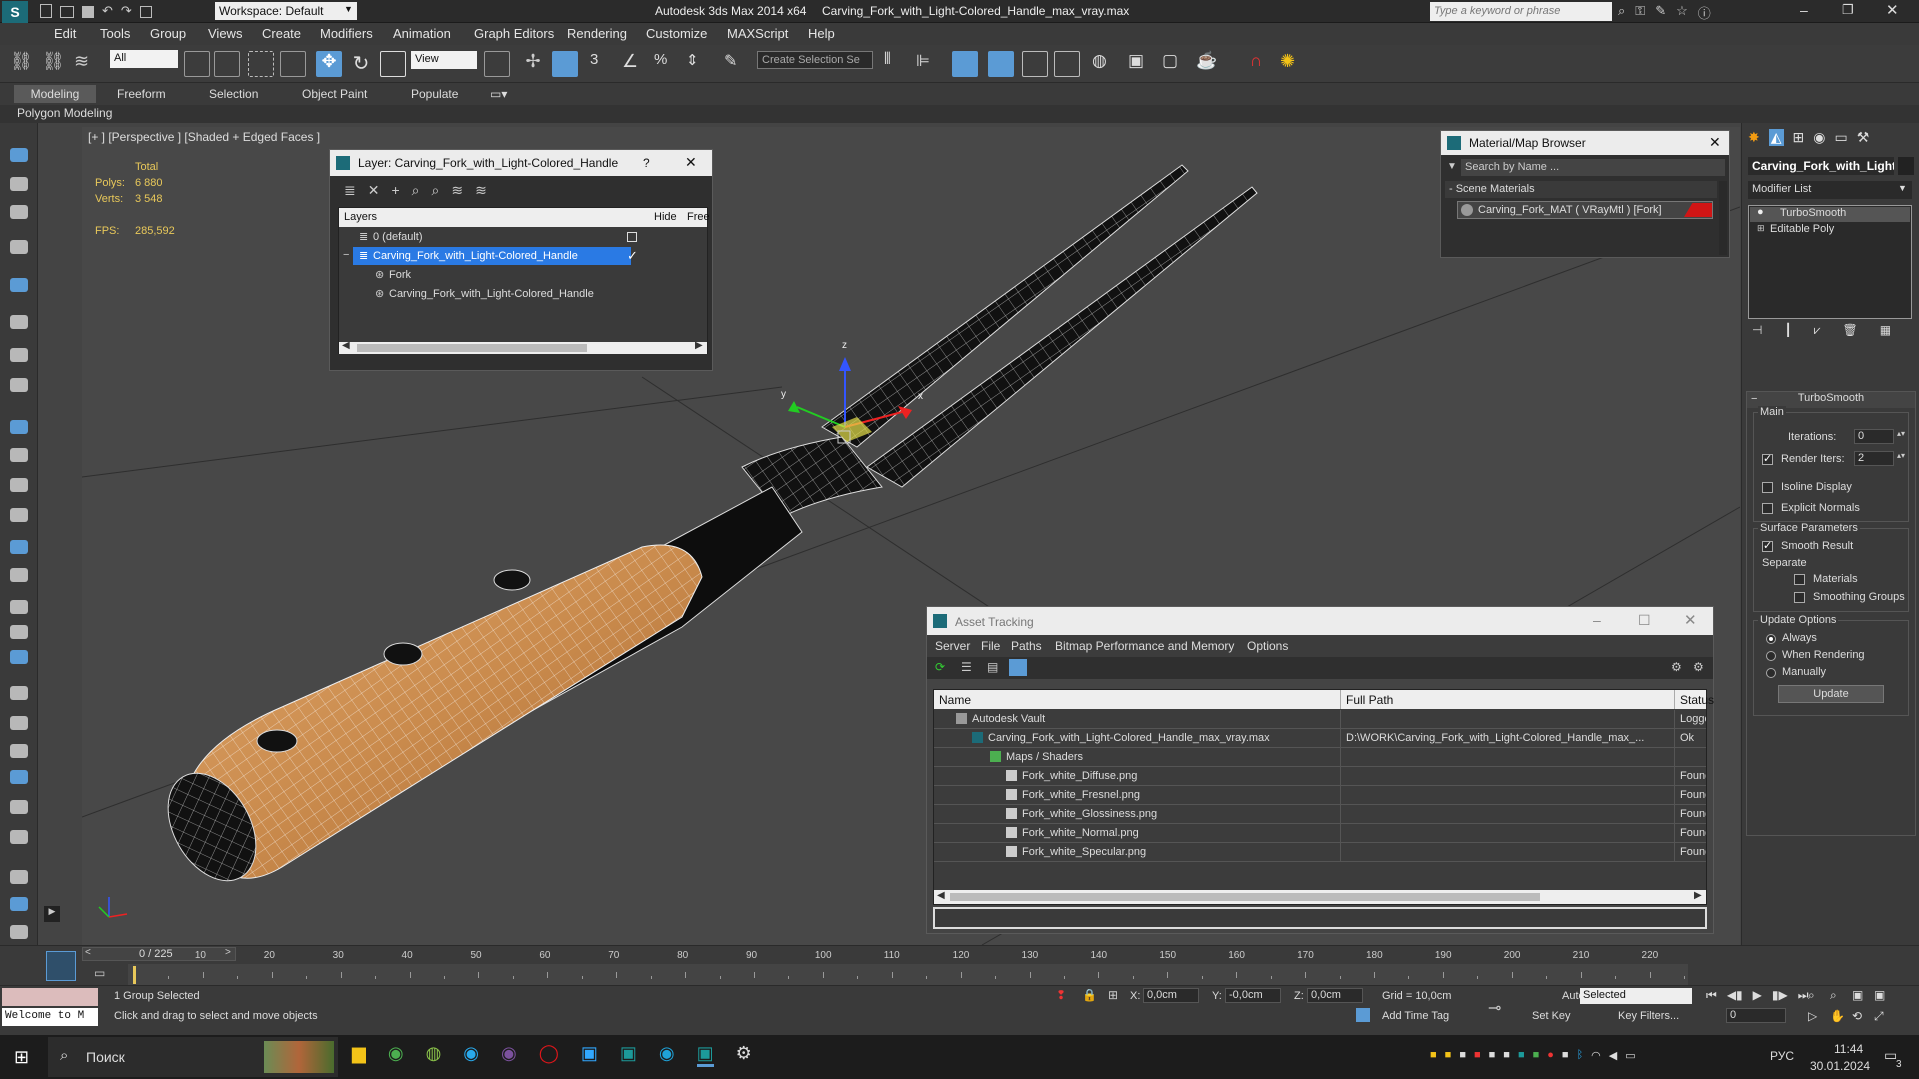 This screenshot has width=1919, height=1079. Describe the element at coordinates (1105, 64) in the screenshot. I see `material-editor-icon: ◍` at that location.